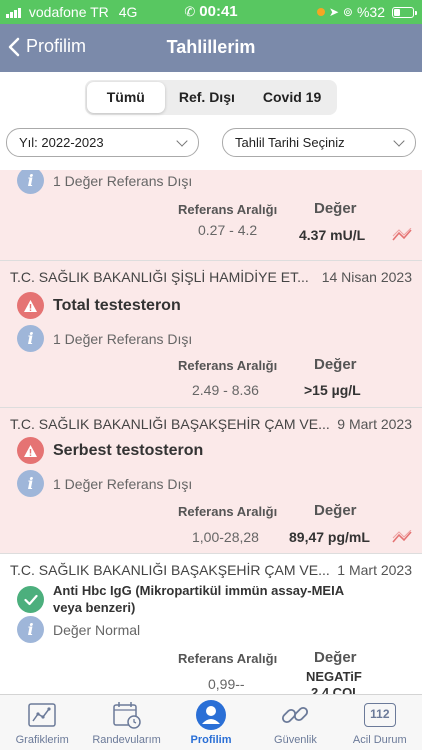 The image size is (422, 750). Describe the element at coordinates (42, 715) in the screenshot. I see `chart-icon` at that location.